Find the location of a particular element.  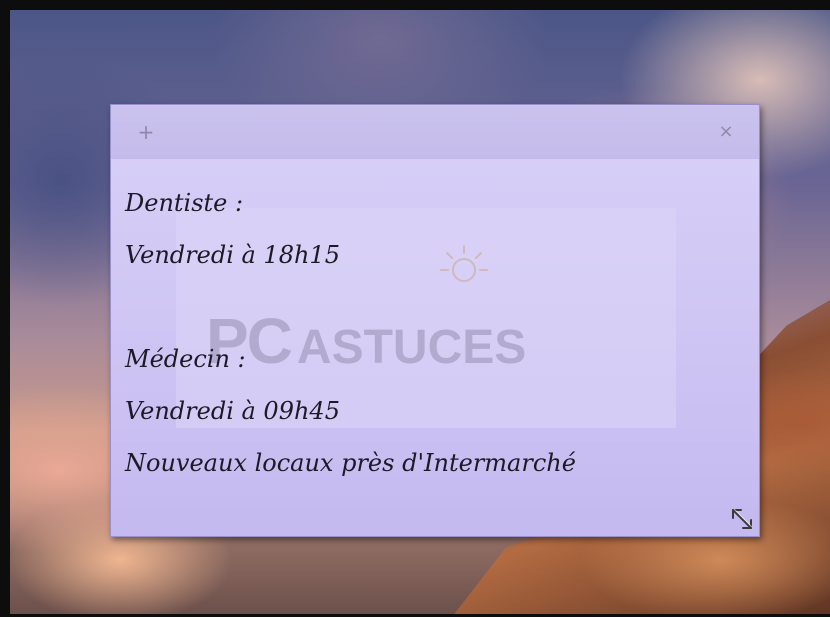

note-line: Vendredi à 18h15 is located at coordinates (232, 255).